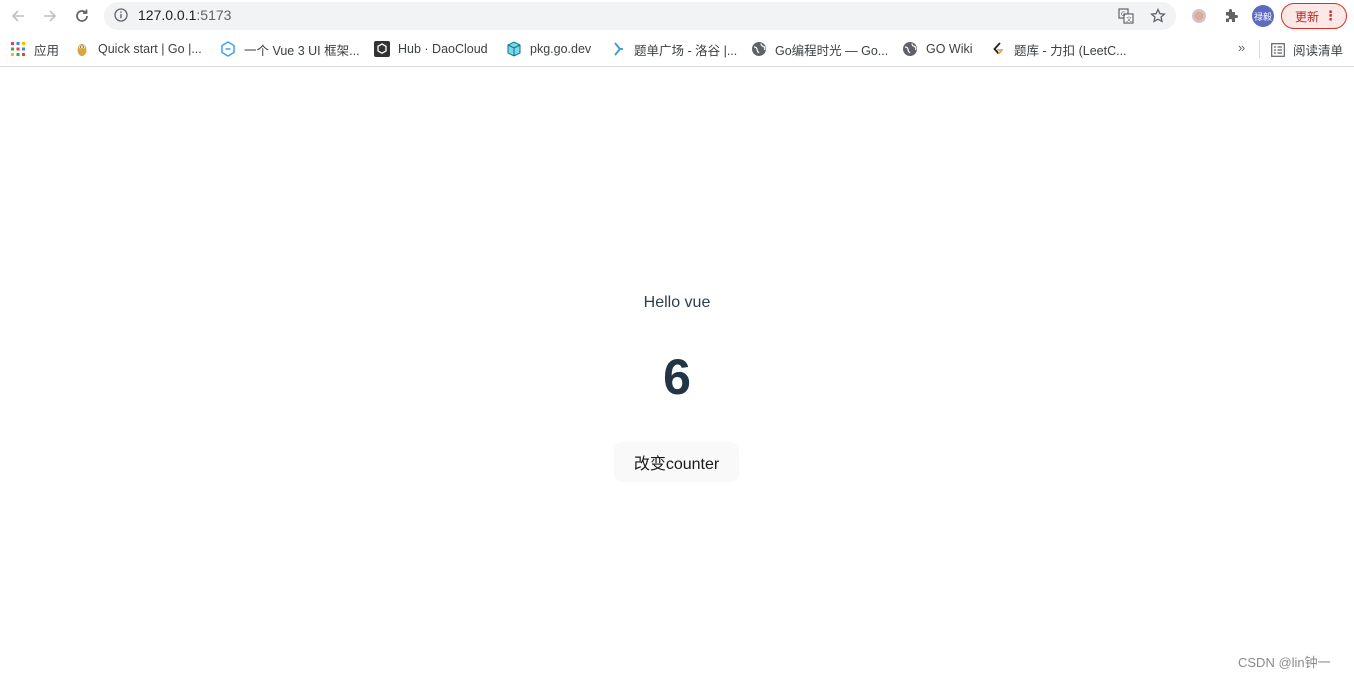  What do you see at coordinates (1231, 16) in the screenshot?
I see `extensions-puzzle-icon` at bounding box center [1231, 16].